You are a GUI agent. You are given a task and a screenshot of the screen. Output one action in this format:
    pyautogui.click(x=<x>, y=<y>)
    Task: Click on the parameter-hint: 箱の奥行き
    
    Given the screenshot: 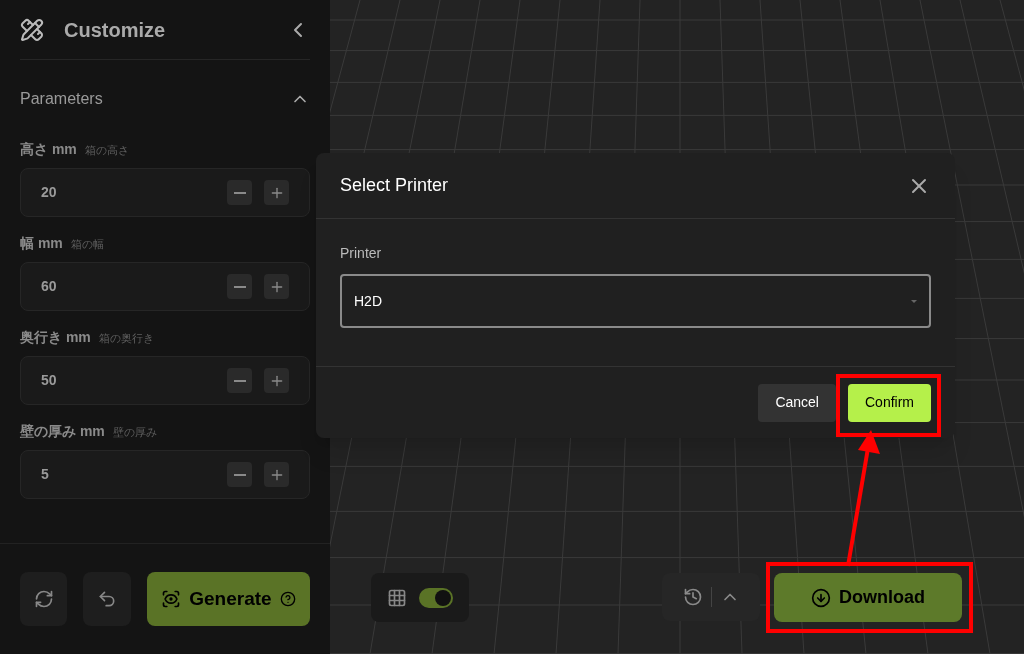 What is the action you would take?
    pyautogui.click(x=126, y=338)
    